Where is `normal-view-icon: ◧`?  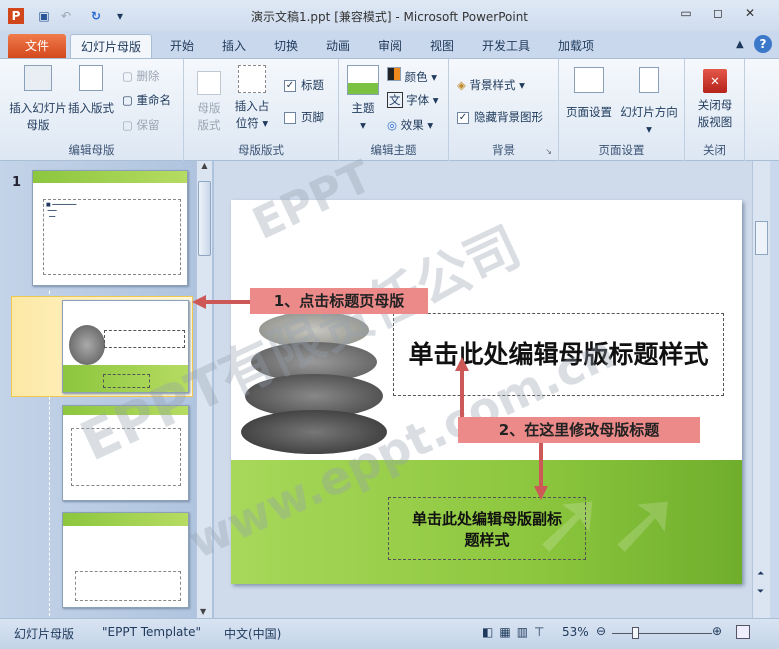 normal-view-icon: ◧ is located at coordinates (490, 632).